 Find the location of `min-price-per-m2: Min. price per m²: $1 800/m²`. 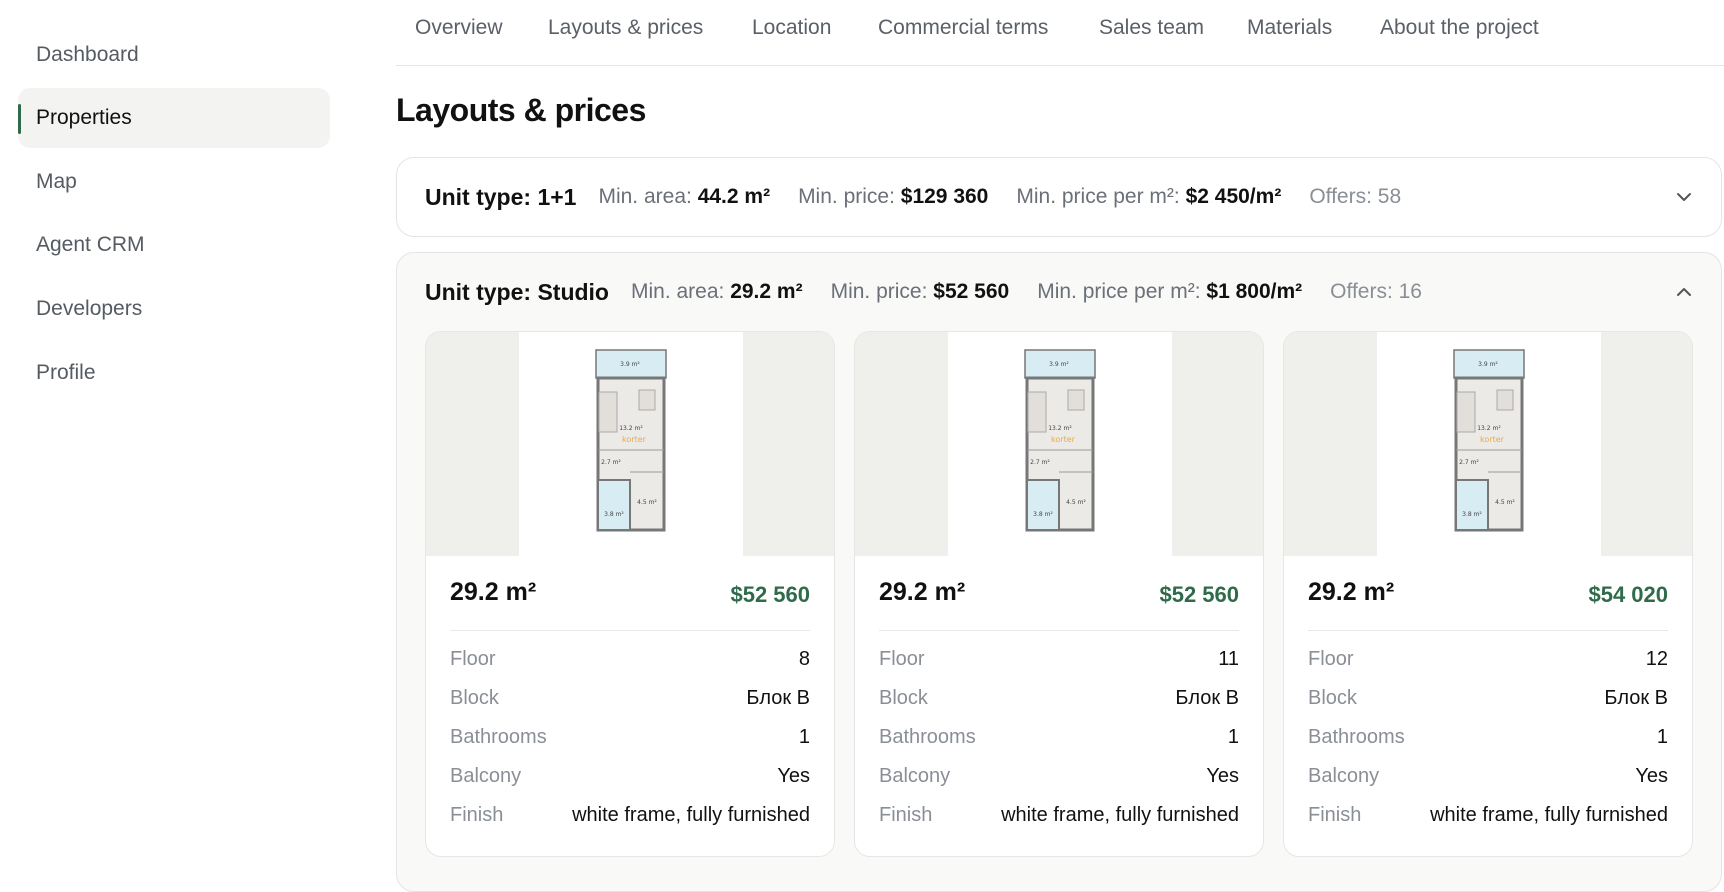

min-price-per-m2: Min. price per m²: $1 800/m² is located at coordinates (1170, 291).